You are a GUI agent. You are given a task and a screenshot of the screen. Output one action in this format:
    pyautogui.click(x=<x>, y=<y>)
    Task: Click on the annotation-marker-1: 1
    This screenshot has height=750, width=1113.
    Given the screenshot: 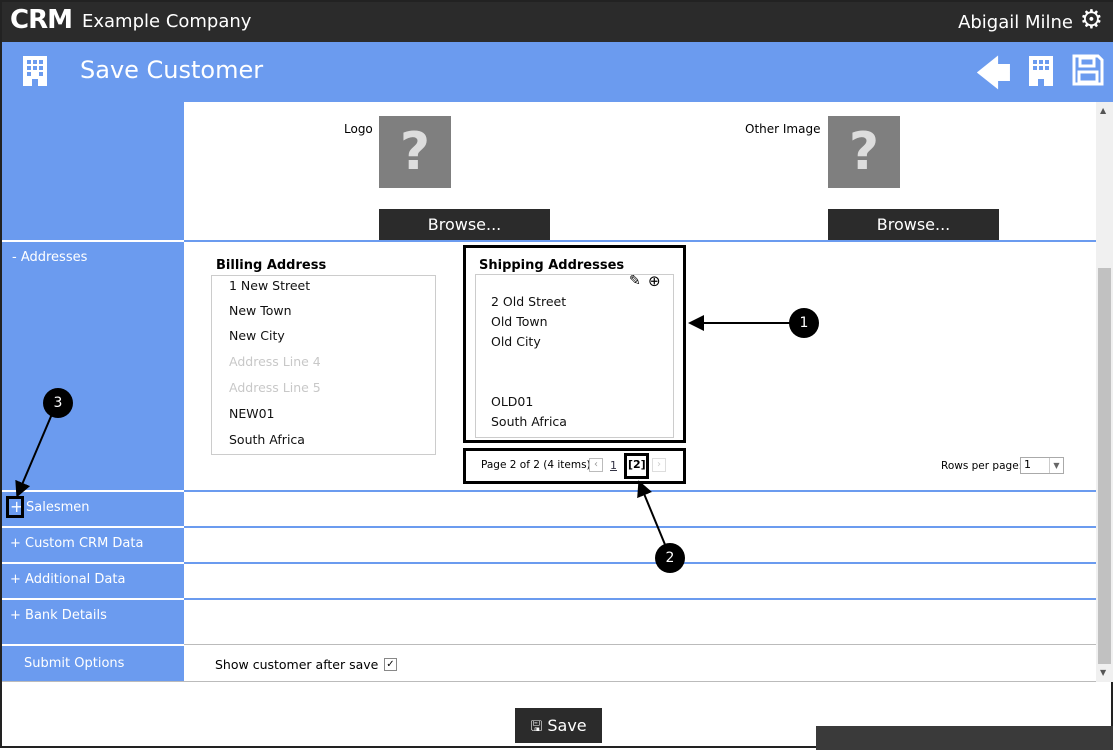 What is the action you would take?
    pyautogui.click(x=804, y=323)
    